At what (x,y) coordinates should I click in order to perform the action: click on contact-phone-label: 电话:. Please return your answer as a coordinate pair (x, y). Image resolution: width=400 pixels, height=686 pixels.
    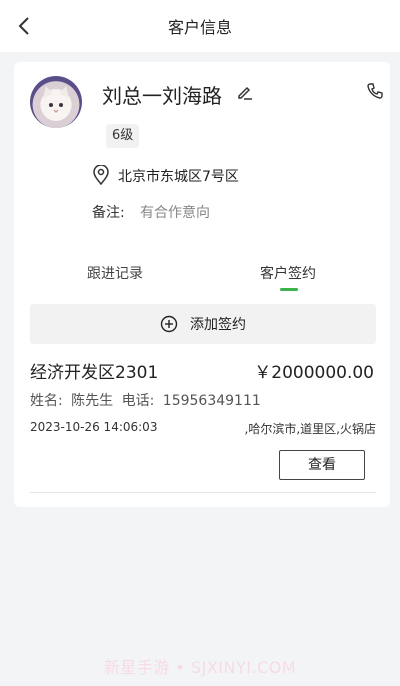
    Looking at the image, I should click on (138, 401).